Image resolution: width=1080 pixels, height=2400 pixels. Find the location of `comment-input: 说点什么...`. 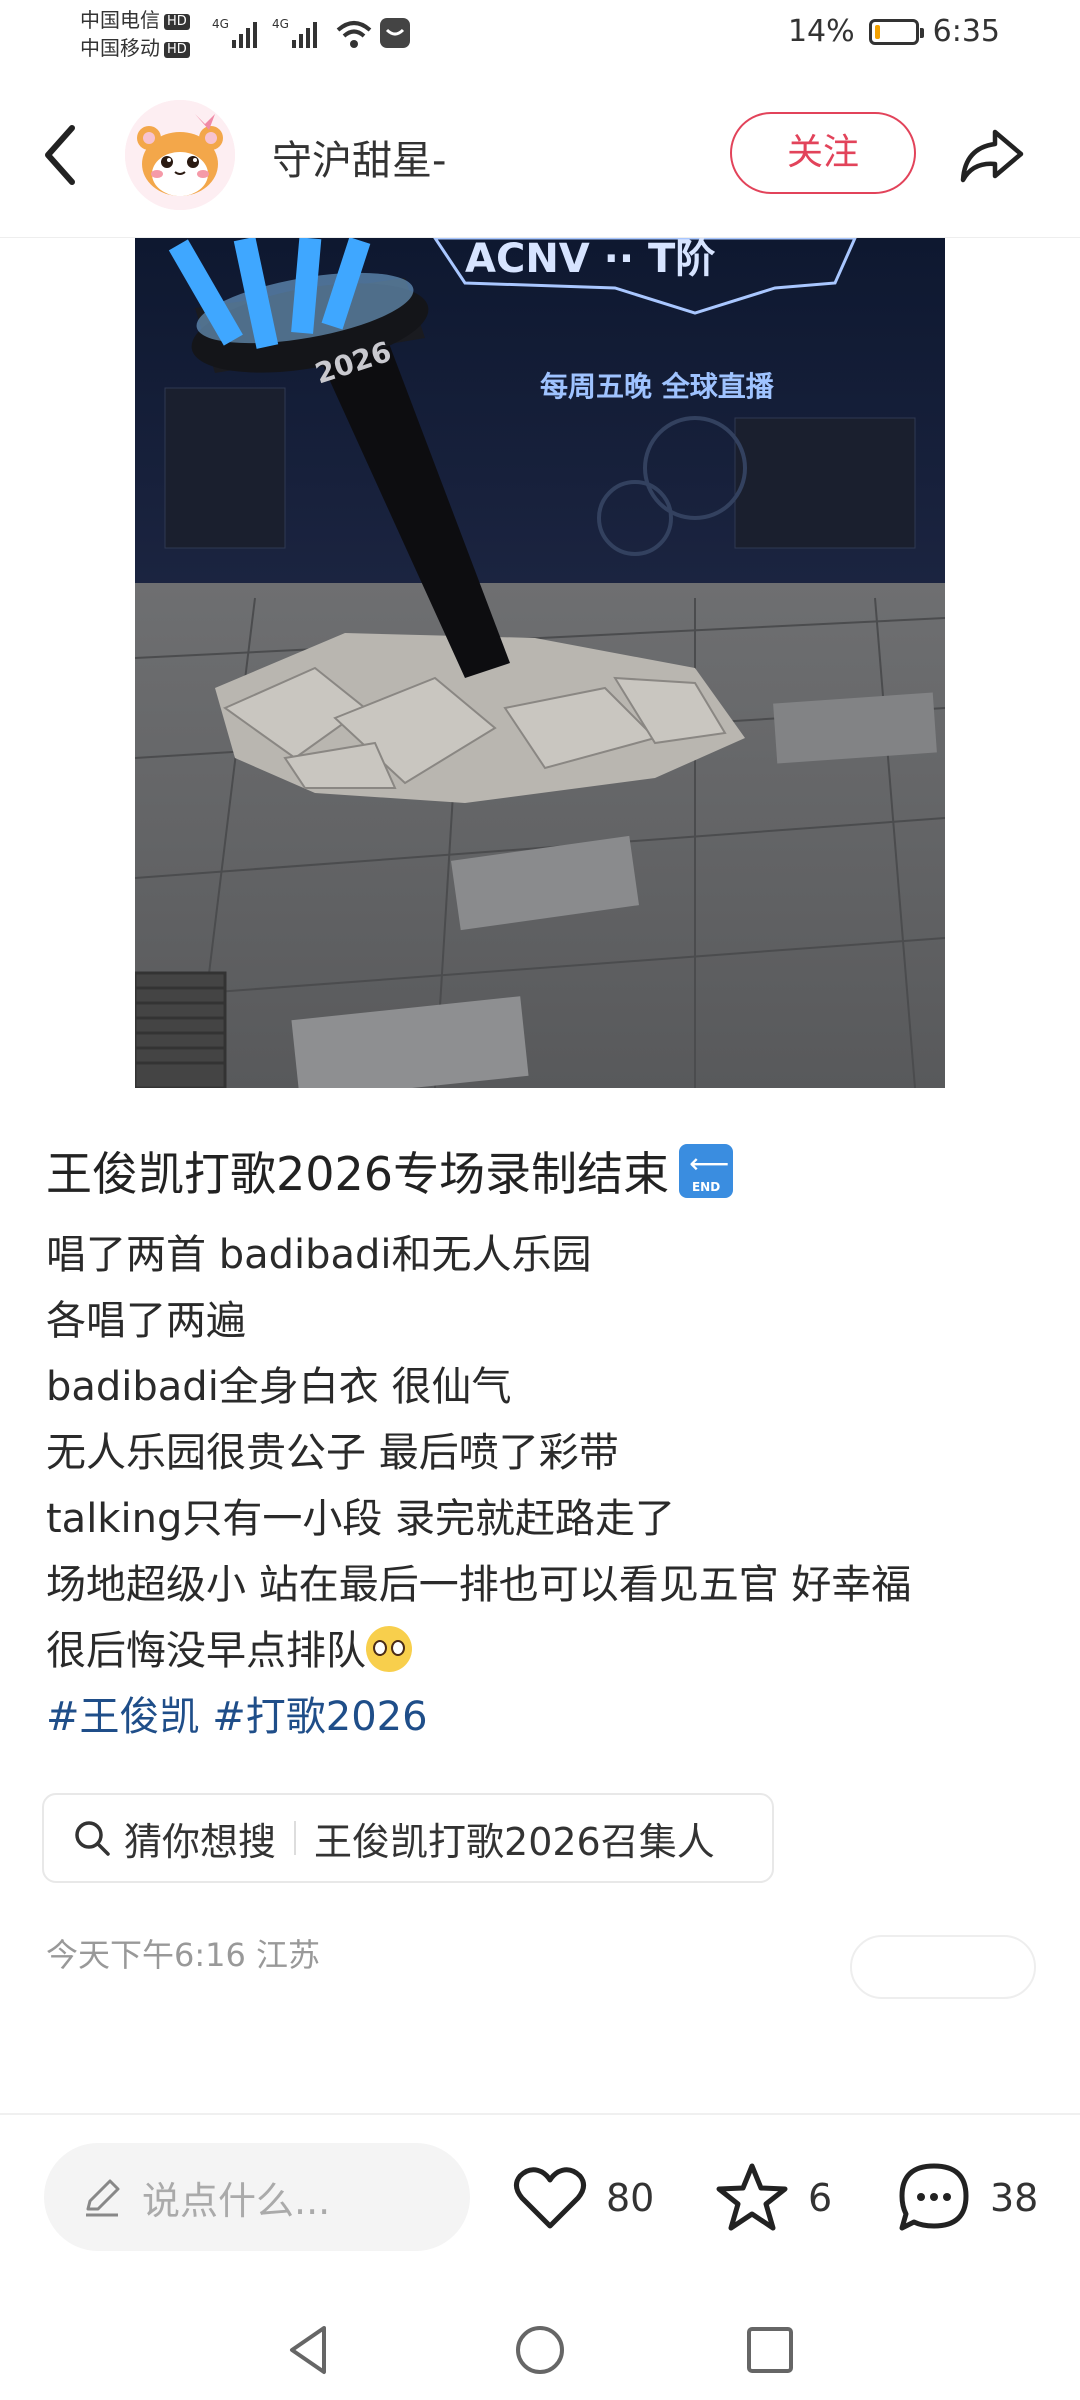

comment-input: 说点什么... is located at coordinates (257, 2197).